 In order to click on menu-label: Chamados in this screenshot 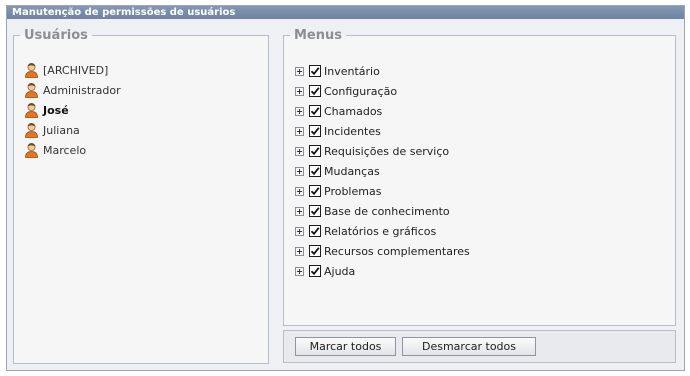, I will do `click(353, 111)`.